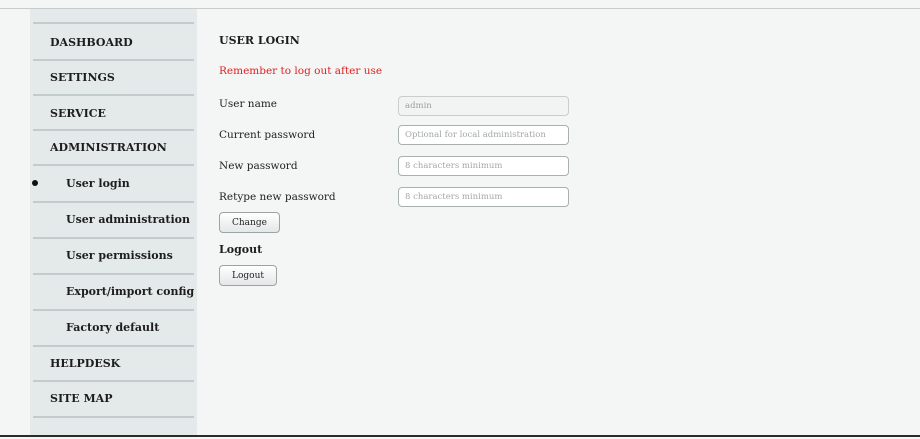 The image size is (920, 439). Describe the element at coordinates (91, 42) in the screenshot. I see `sidebar-item-label: DASHBOARD` at that location.